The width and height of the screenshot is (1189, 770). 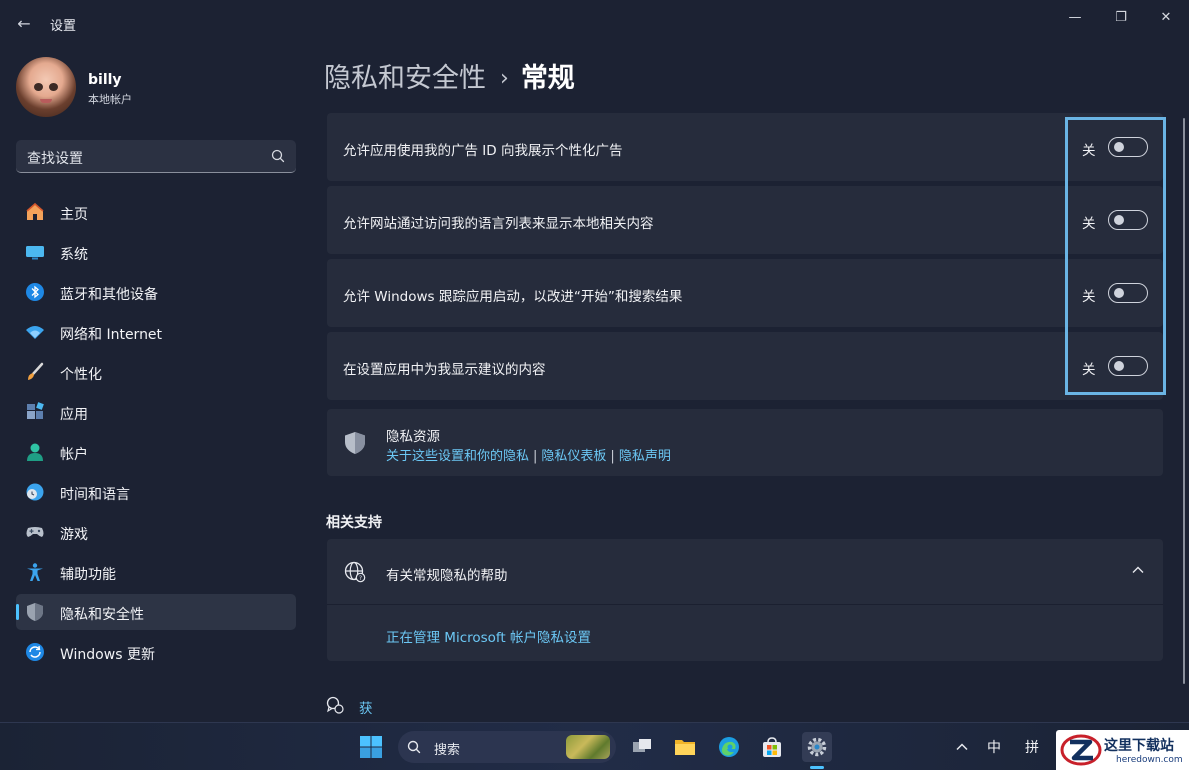 I want to click on accessibility-icon, so click(x=35, y=572).